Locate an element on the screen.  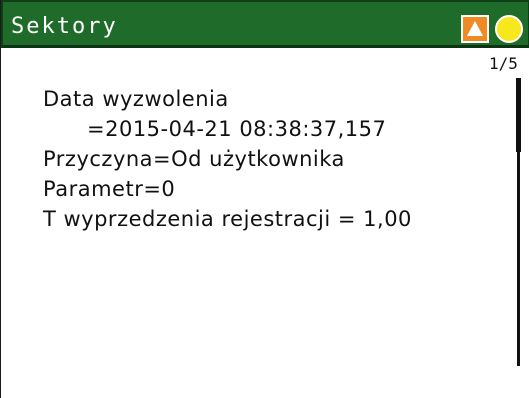
status-circle-icon is located at coordinates (509, 29).